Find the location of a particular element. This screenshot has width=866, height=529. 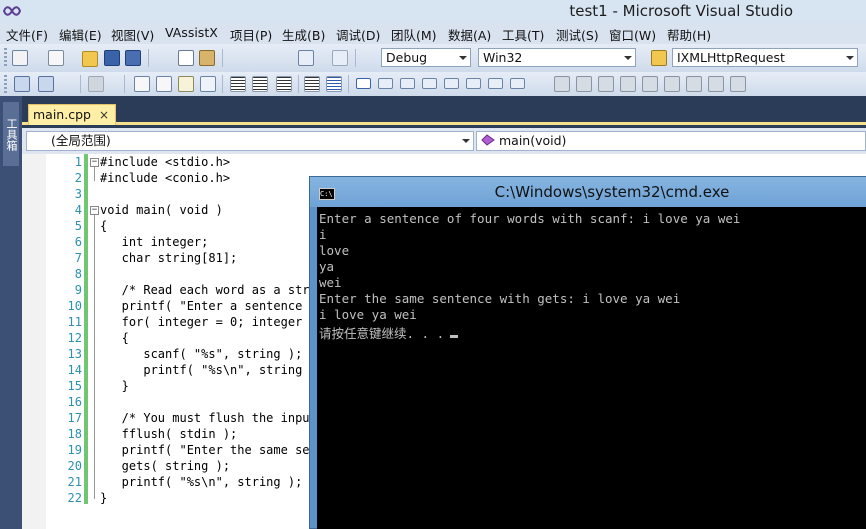

paste-icon is located at coordinates (207, 58).